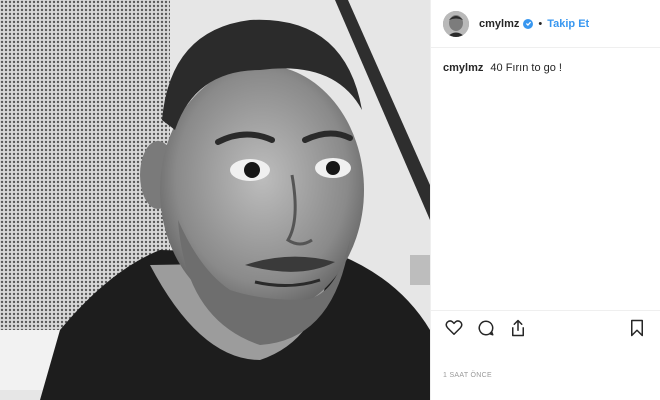 The height and width of the screenshot is (400, 660). I want to click on post-timestamp: 1 SAAT ÖNCE, so click(467, 375).